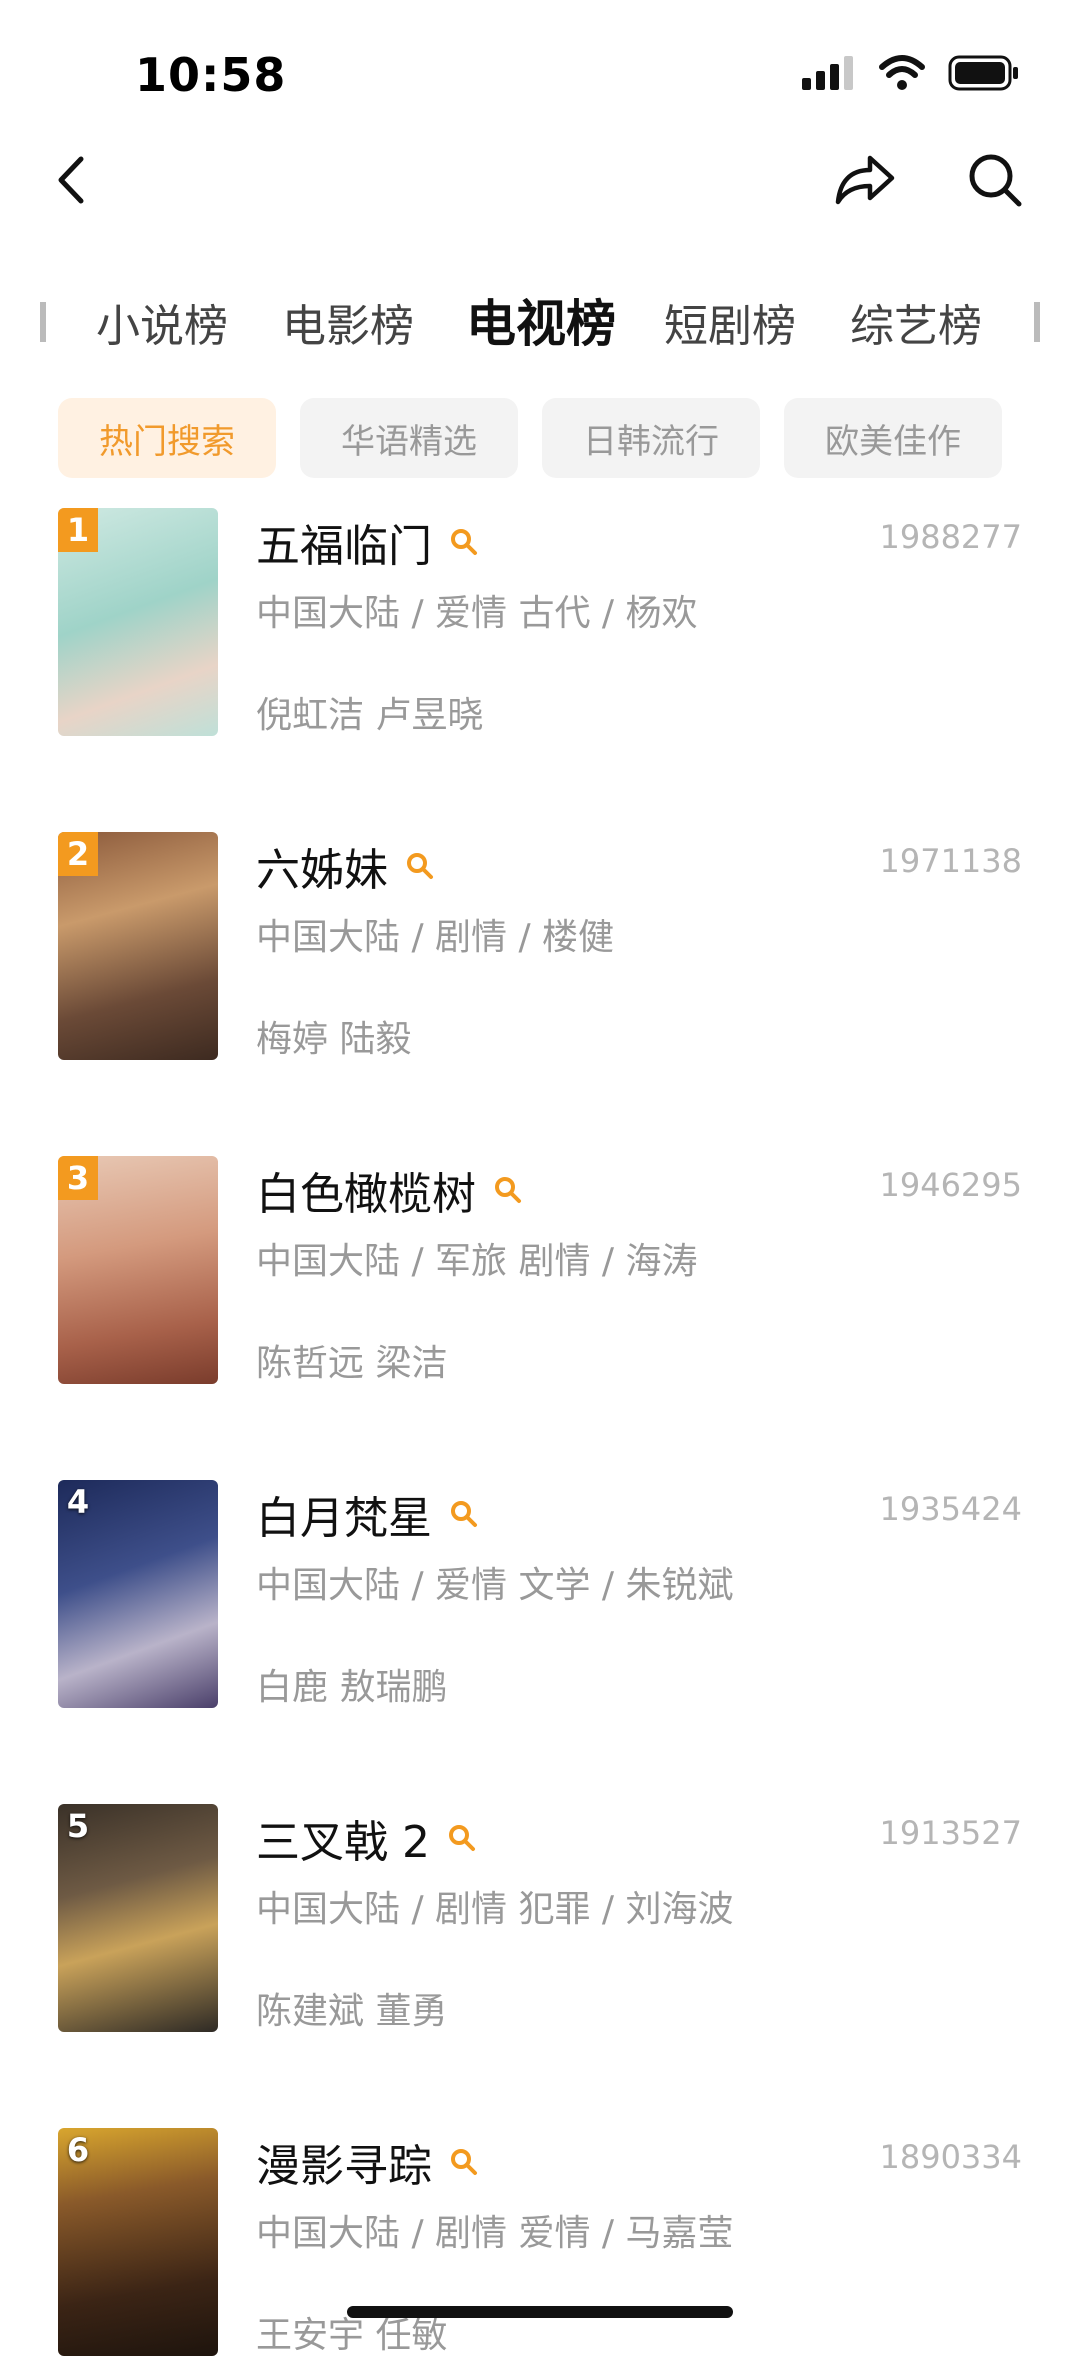  What do you see at coordinates (211, 75) in the screenshot?
I see `status-time: 10:58` at bounding box center [211, 75].